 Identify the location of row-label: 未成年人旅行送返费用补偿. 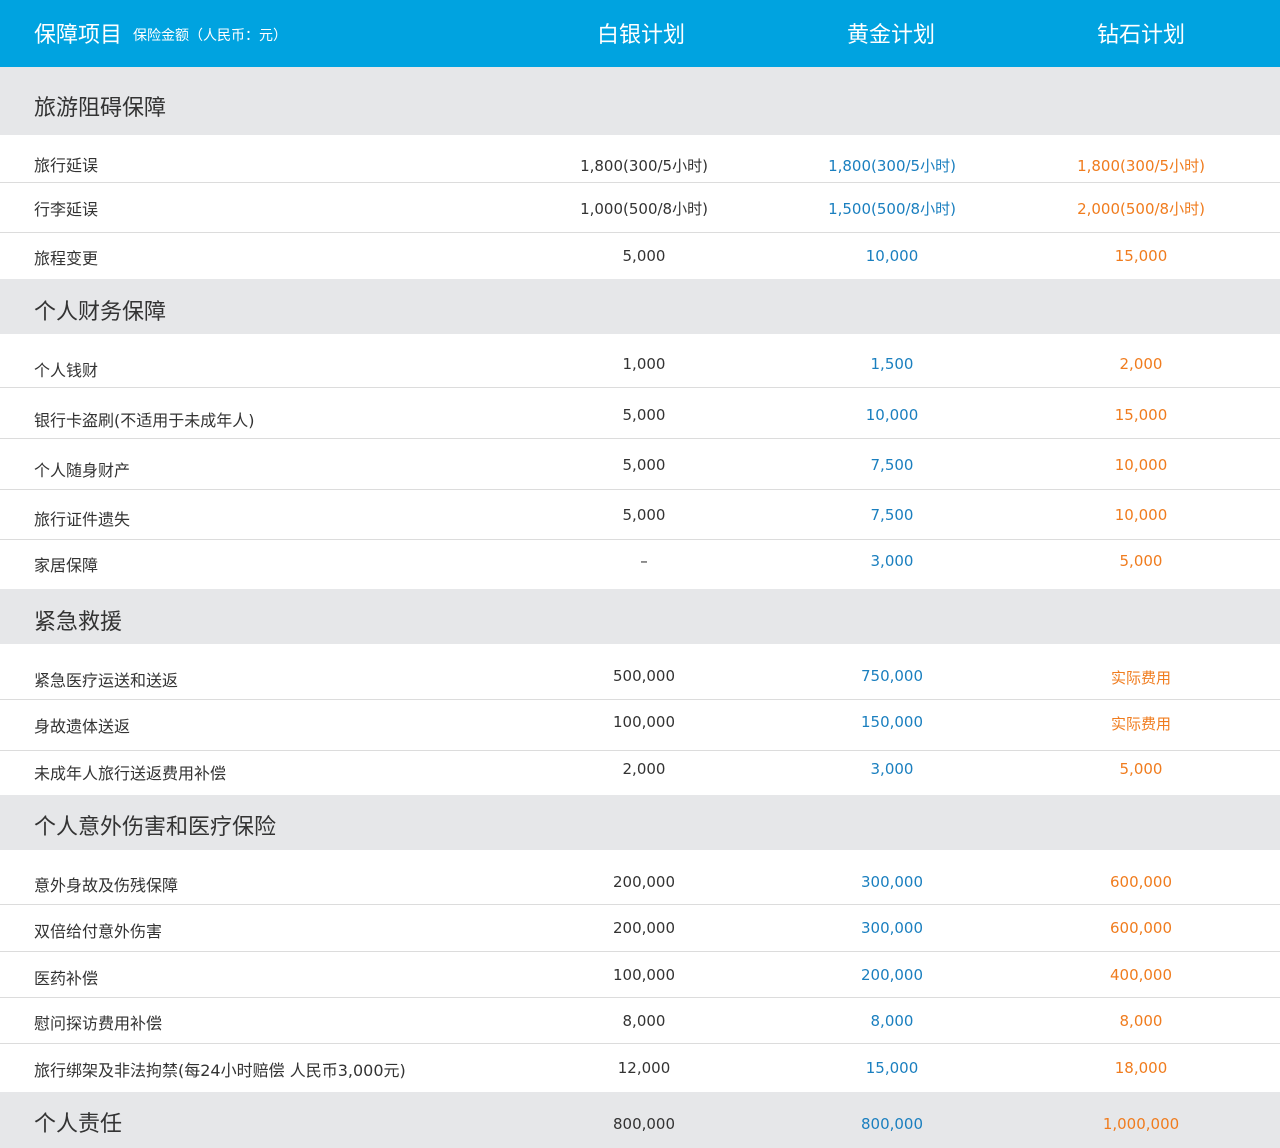
(130, 773).